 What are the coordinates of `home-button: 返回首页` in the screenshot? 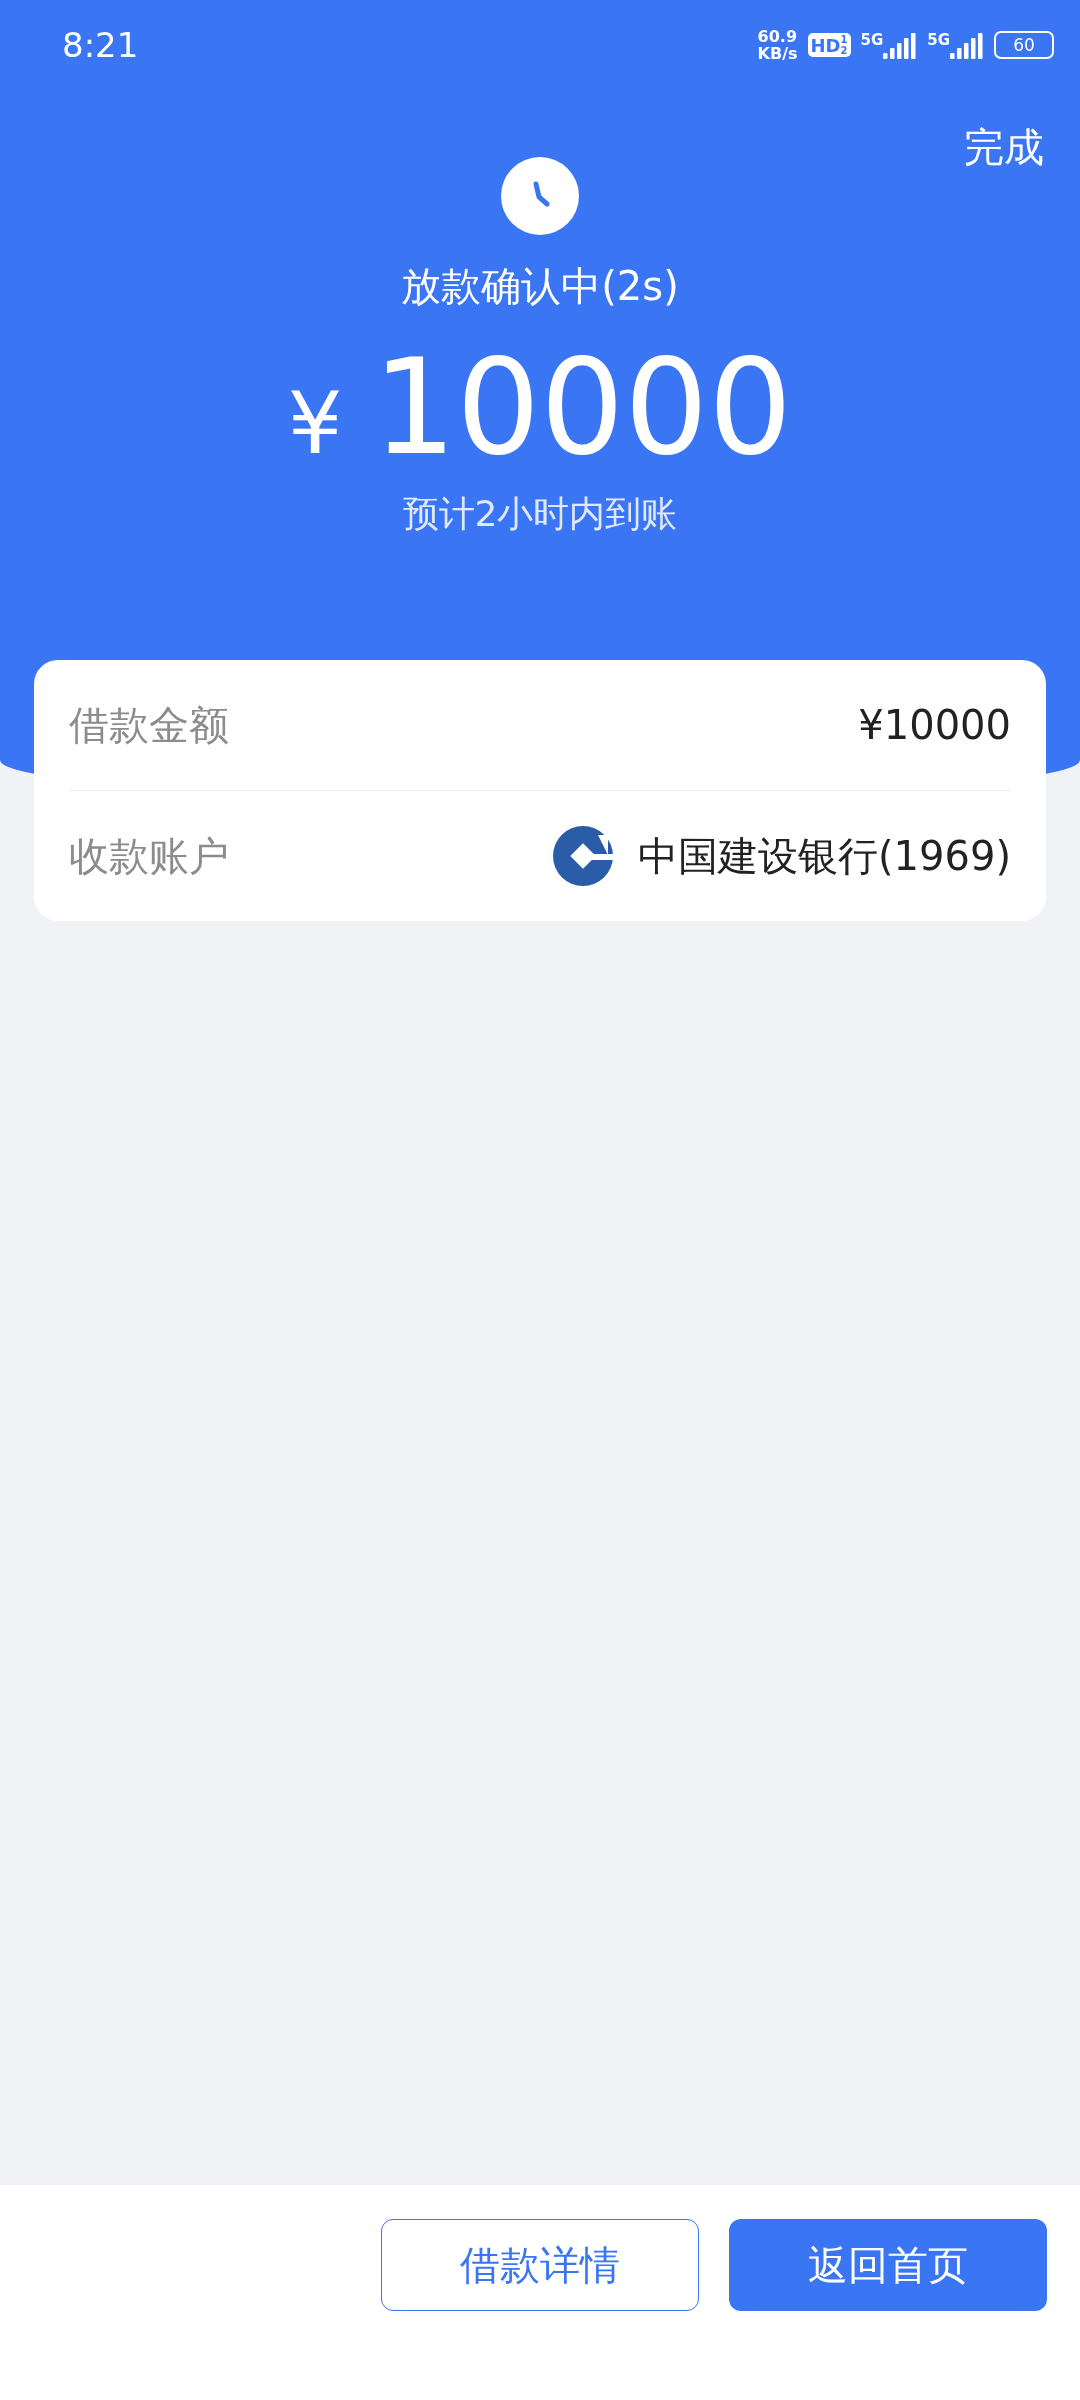 It's located at (888, 2265).